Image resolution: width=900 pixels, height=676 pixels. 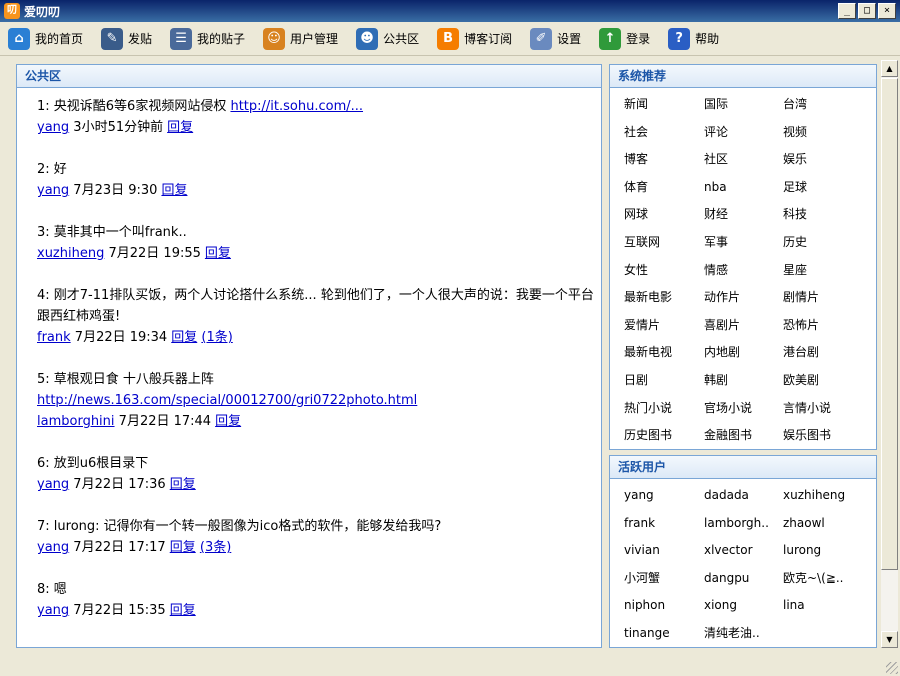 I want to click on recommend-item: 军事, so click(x=743, y=243).